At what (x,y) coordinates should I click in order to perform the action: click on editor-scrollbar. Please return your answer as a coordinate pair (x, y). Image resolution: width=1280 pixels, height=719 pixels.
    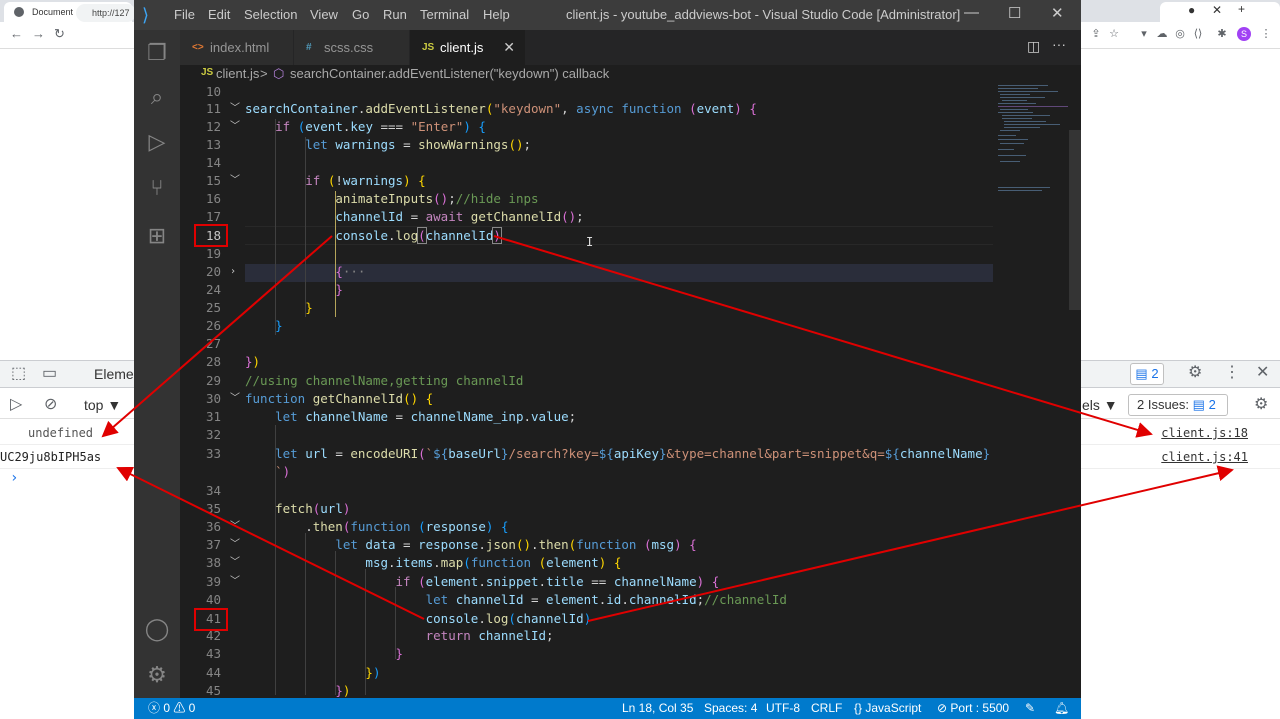
    Looking at the image, I should click on (1075, 220).